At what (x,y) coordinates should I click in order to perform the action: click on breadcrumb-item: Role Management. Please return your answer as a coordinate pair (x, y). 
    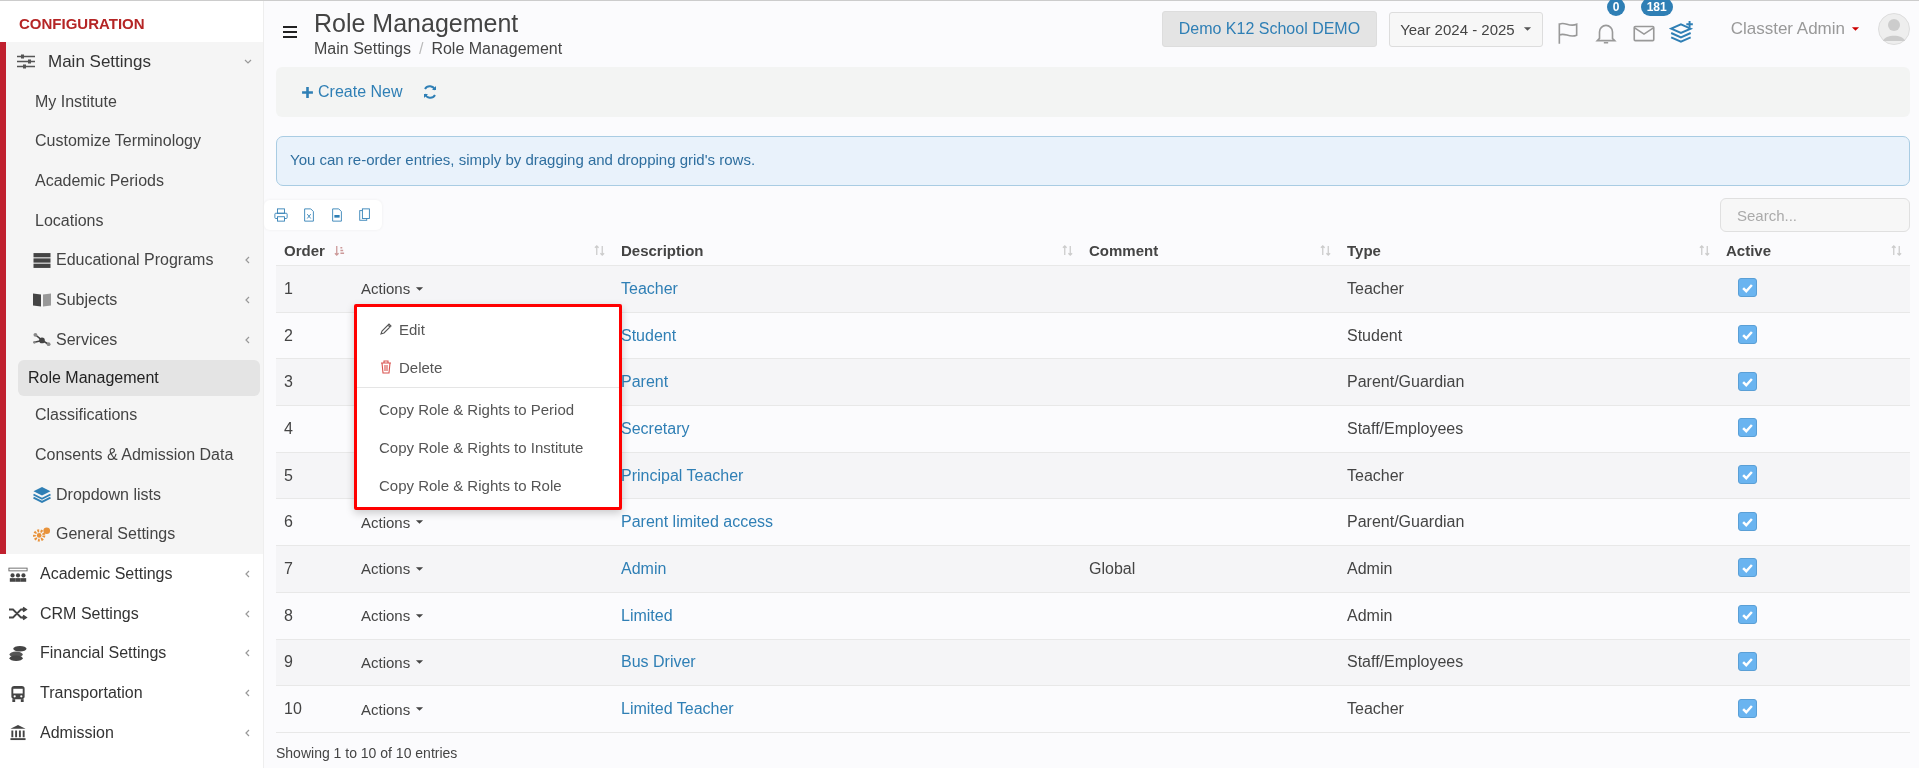
    Looking at the image, I should click on (497, 48).